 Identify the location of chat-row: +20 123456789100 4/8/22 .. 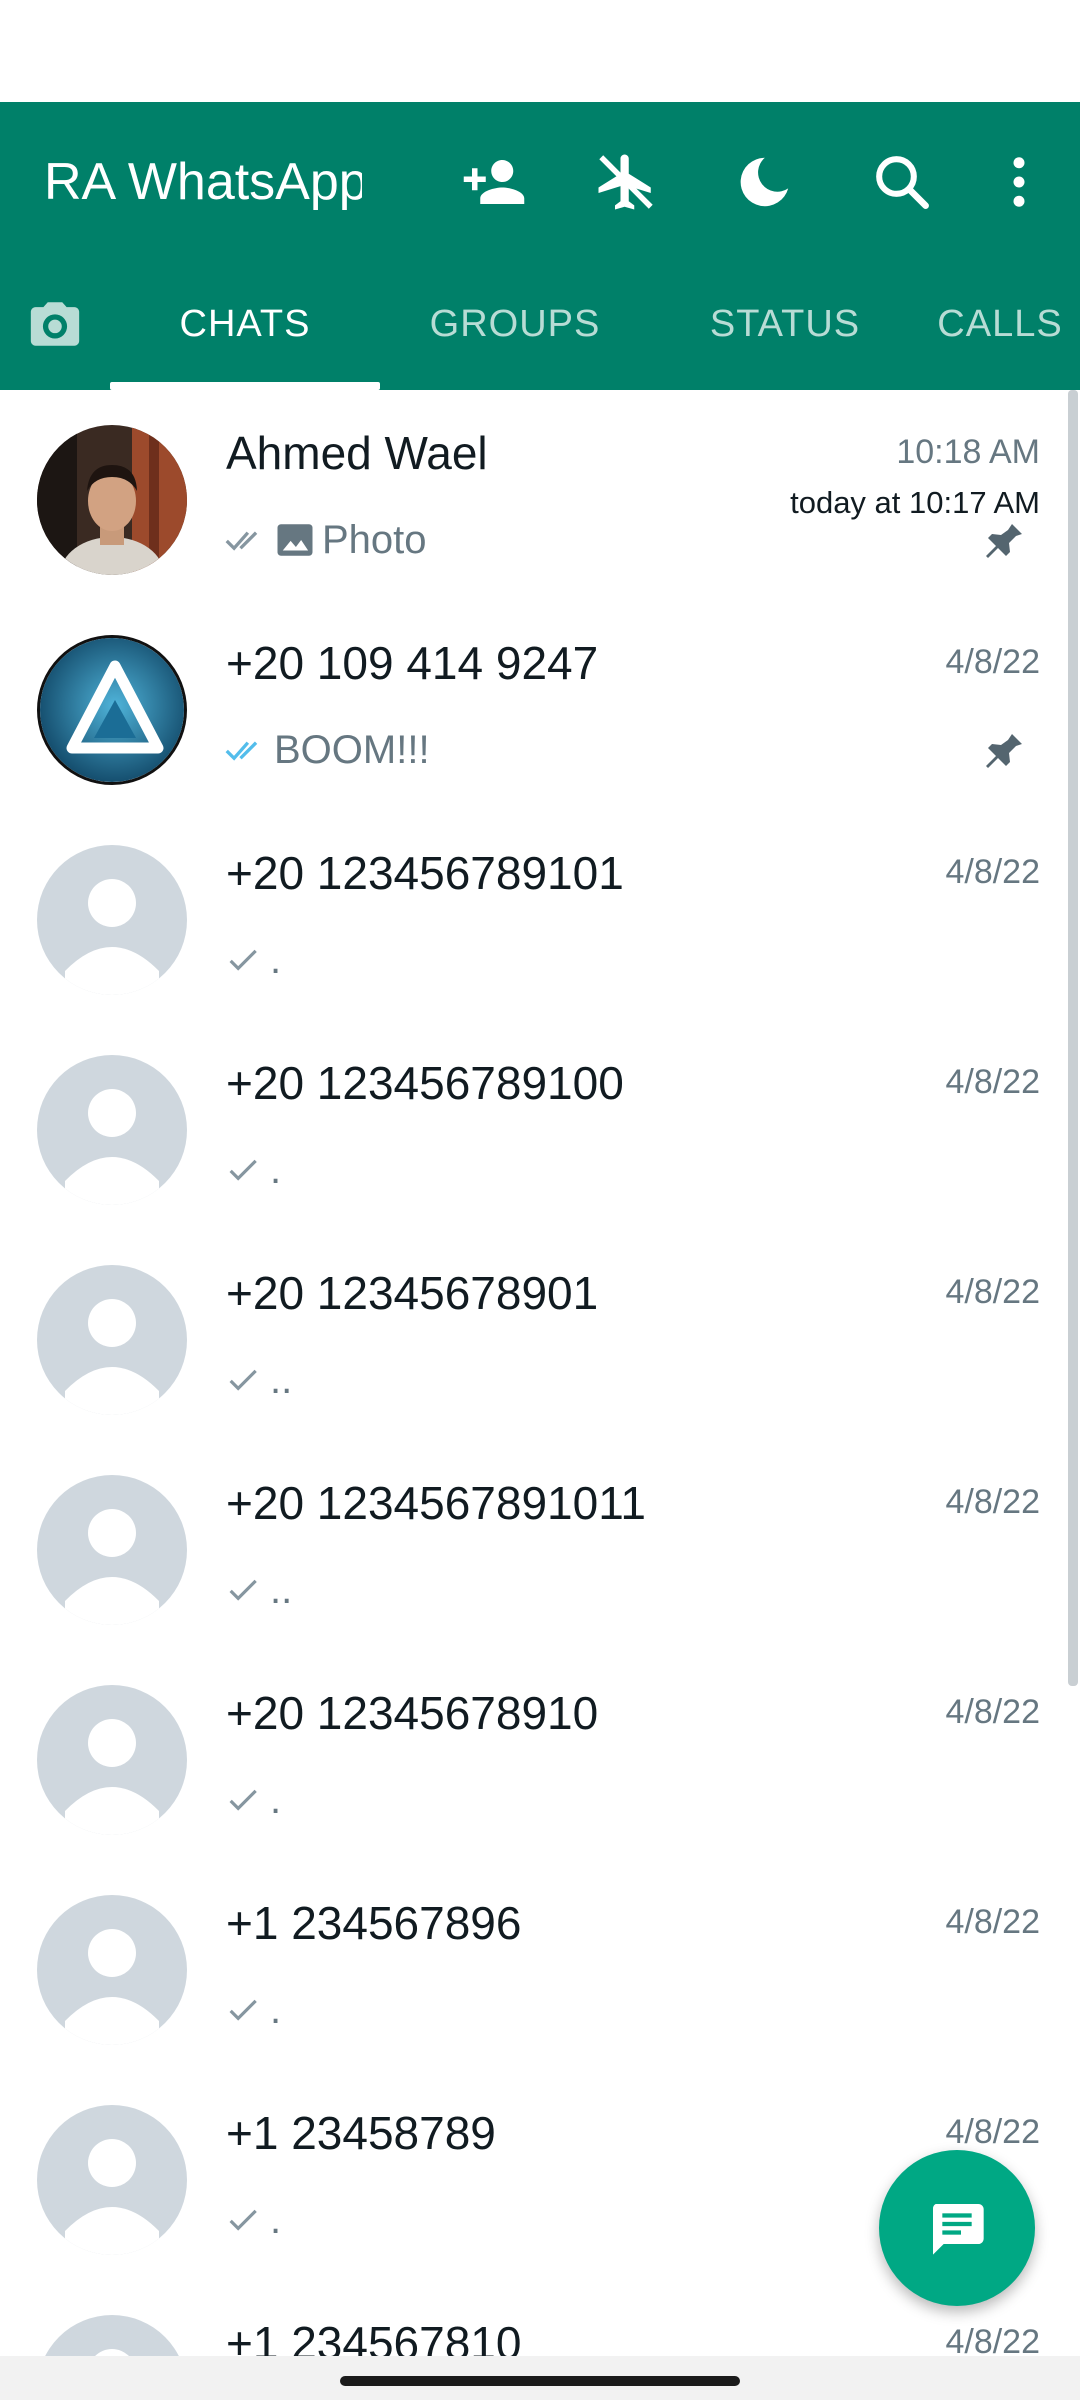
(540, 1125).